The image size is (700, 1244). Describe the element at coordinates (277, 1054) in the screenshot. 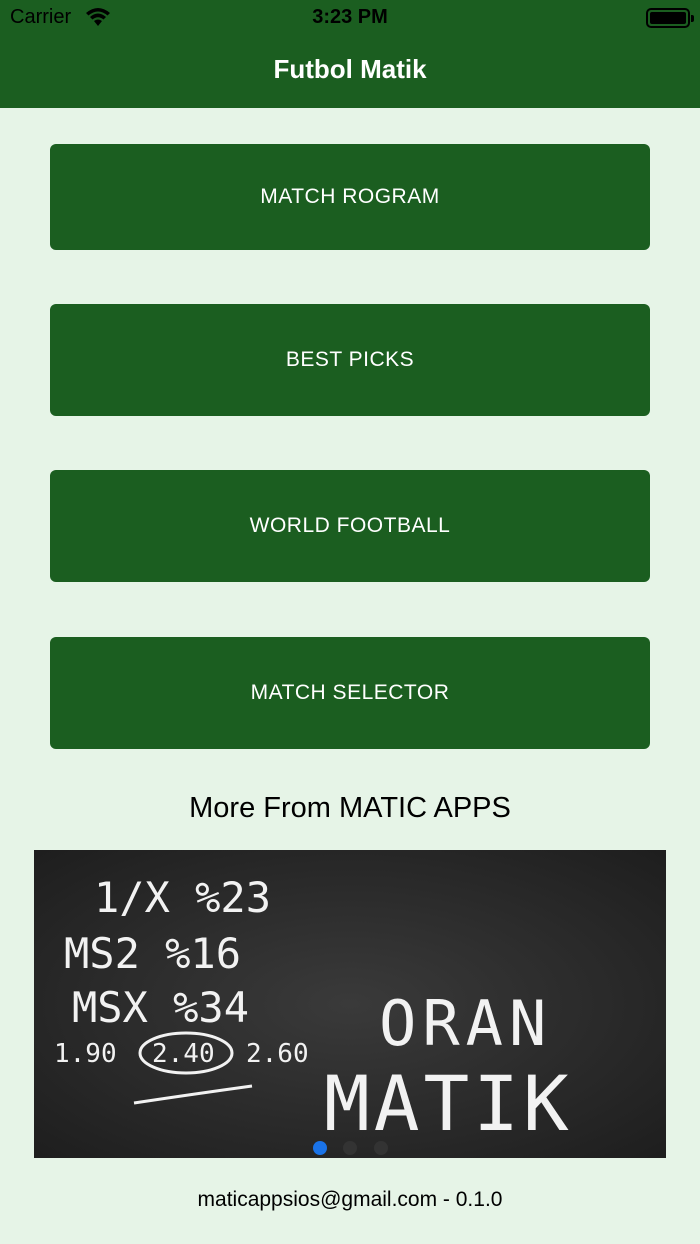

I see `banner-odds-3: 2.60` at that location.